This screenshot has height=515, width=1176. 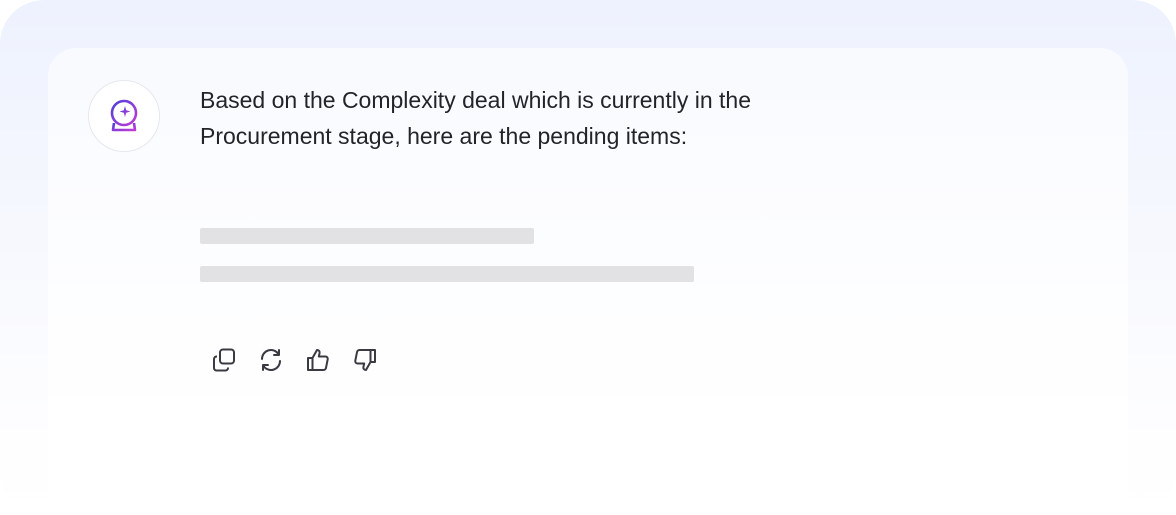 I want to click on dislike-button, so click(x=364, y=360).